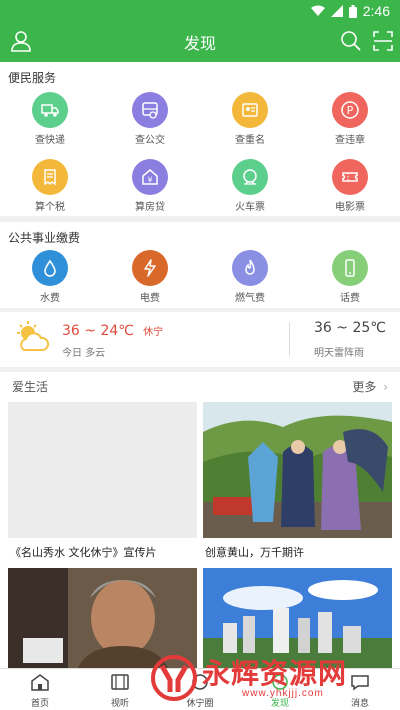  Describe the element at coordinates (385, 387) in the screenshot. I see `chevron-right-icon: ›` at that location.